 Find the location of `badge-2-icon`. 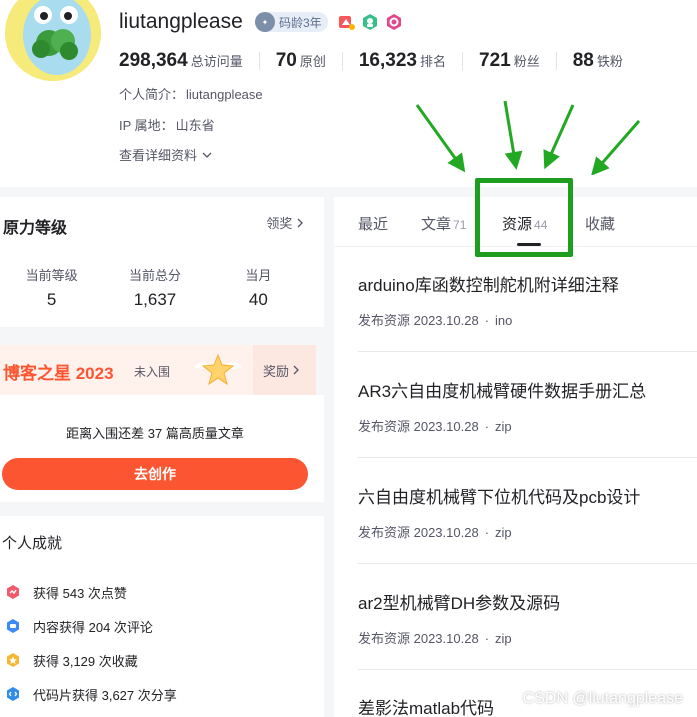

badge-2-icon is located at coordinates (370, 22).